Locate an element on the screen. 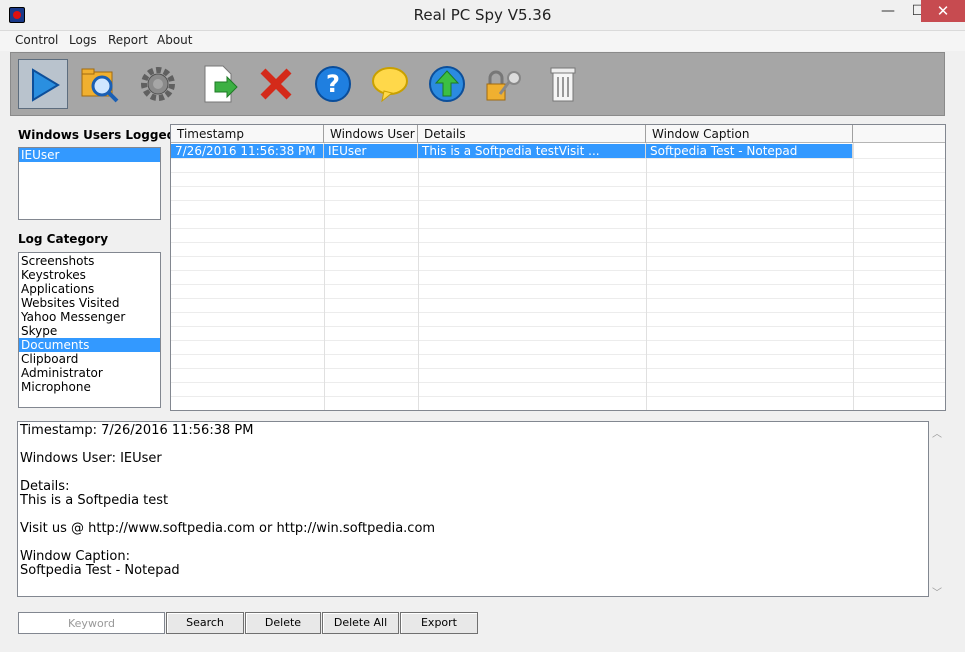 The image size is (965, 652). title-bar: Real PC Spy V5.36 — ☐ ✕ is located at coordinates (482, 15).